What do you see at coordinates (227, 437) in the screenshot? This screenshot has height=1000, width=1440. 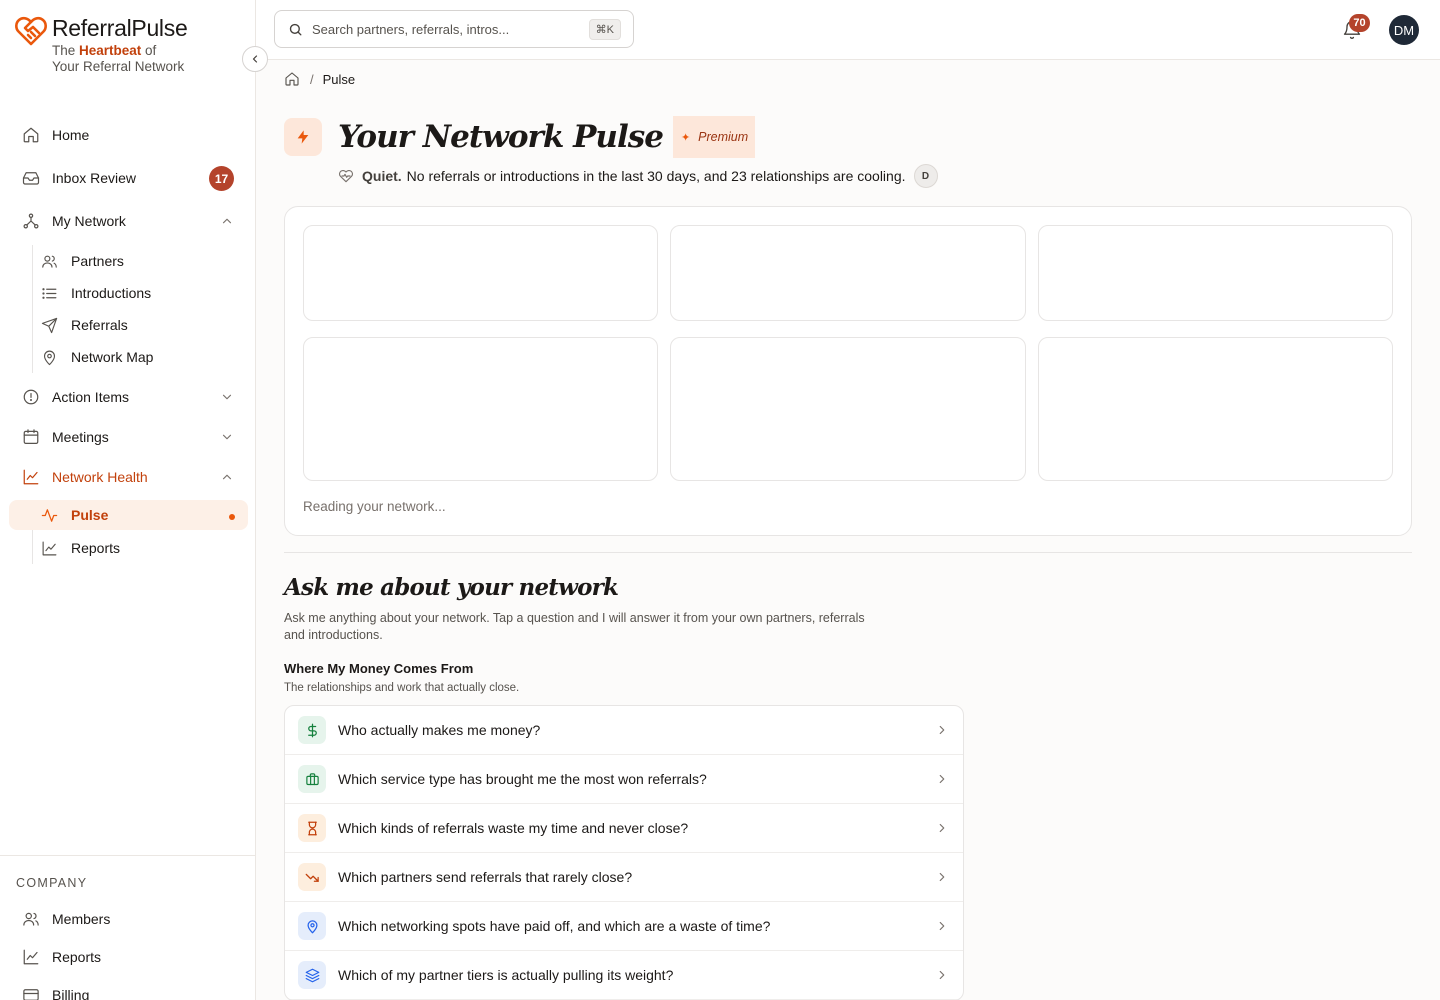 I see `chevron-down-icon` at bounding box center [227, 437].